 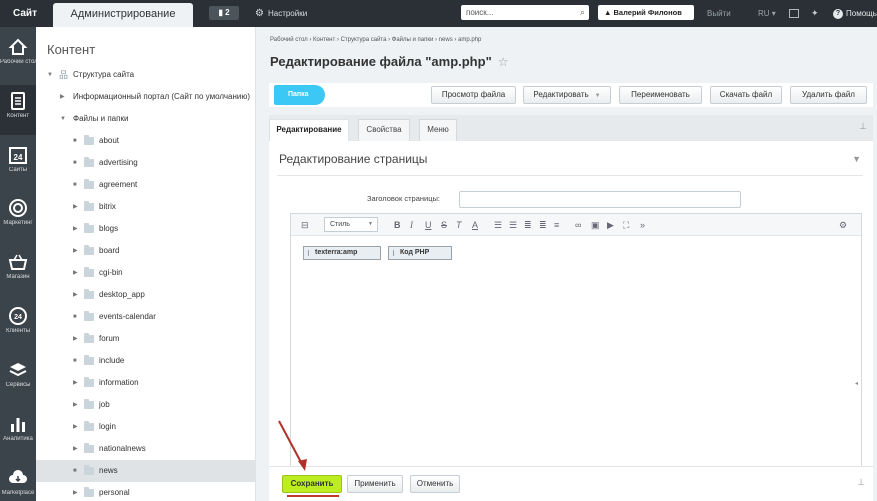 I want to click on collapse-icon: ▼, so click(x=856, y=159).